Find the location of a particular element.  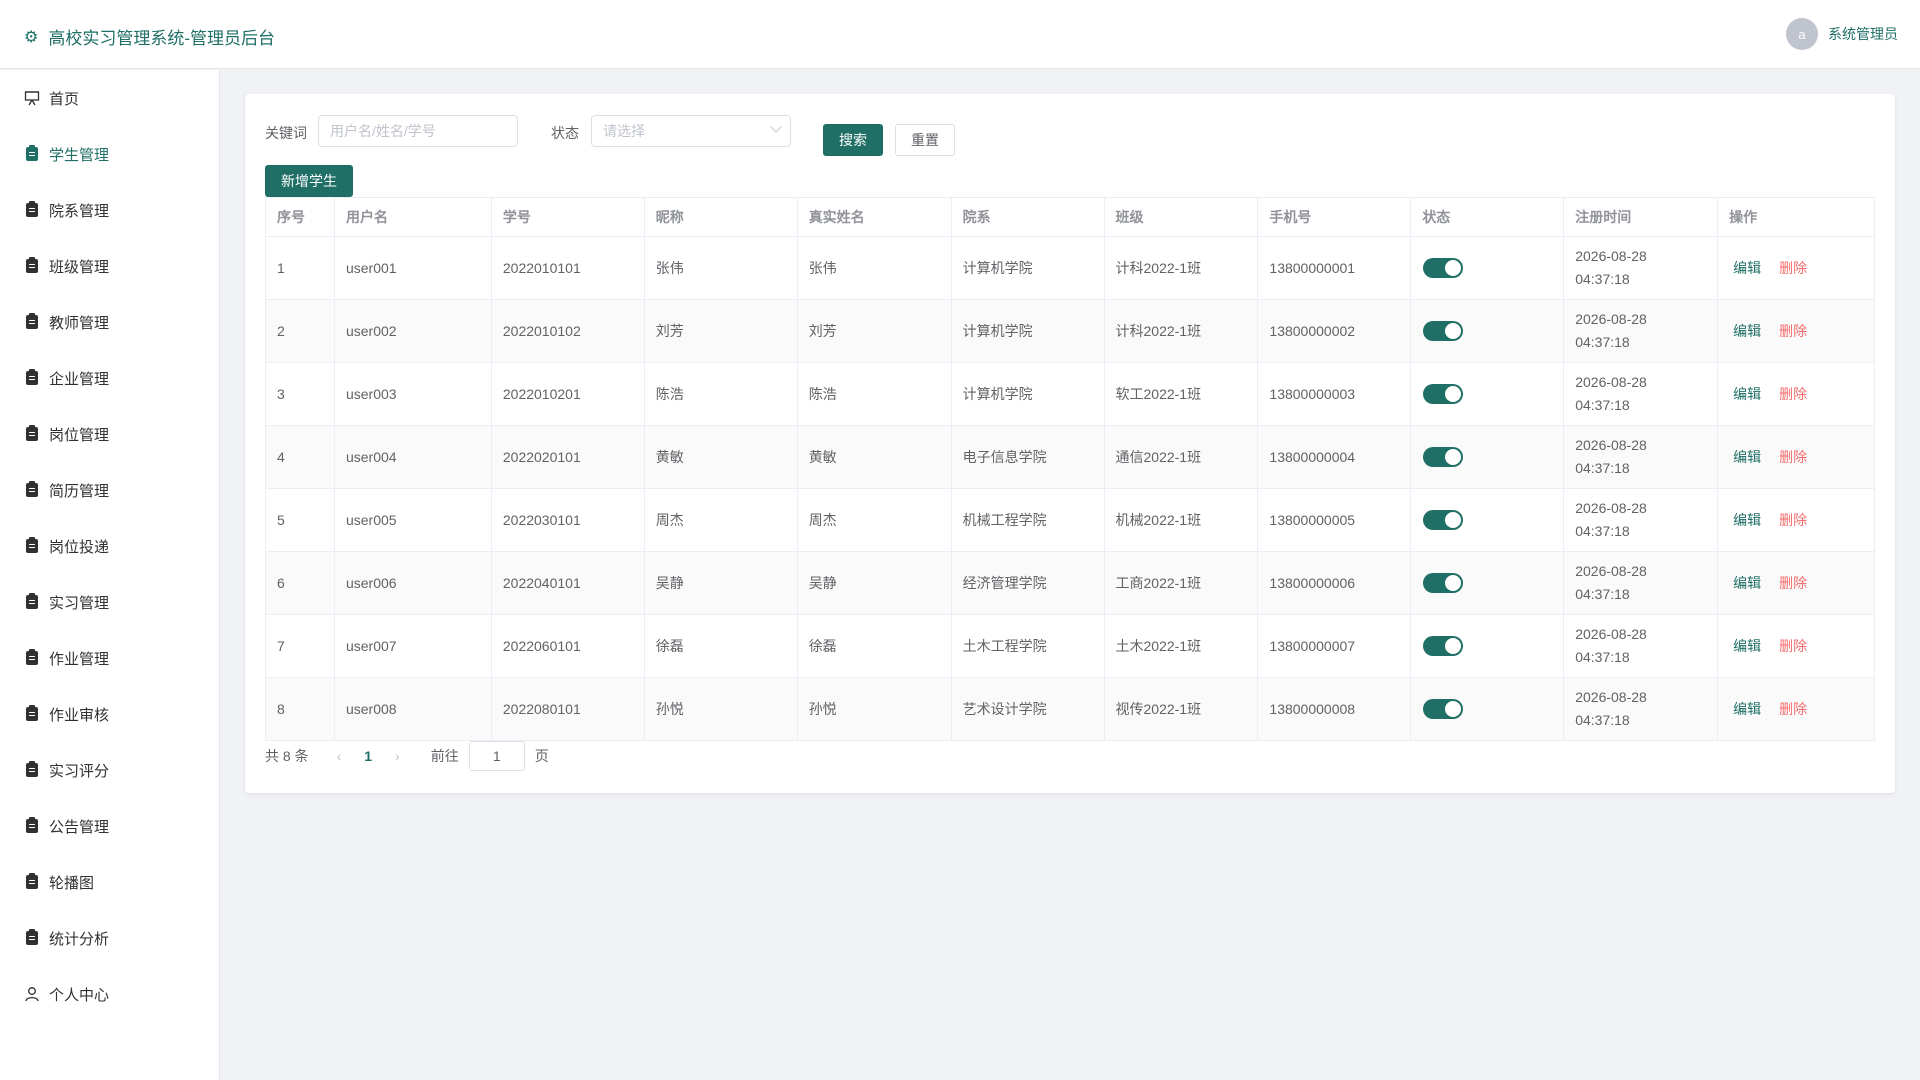

user-menu: a 系统管理员 is located at coordinates (1842, 34).